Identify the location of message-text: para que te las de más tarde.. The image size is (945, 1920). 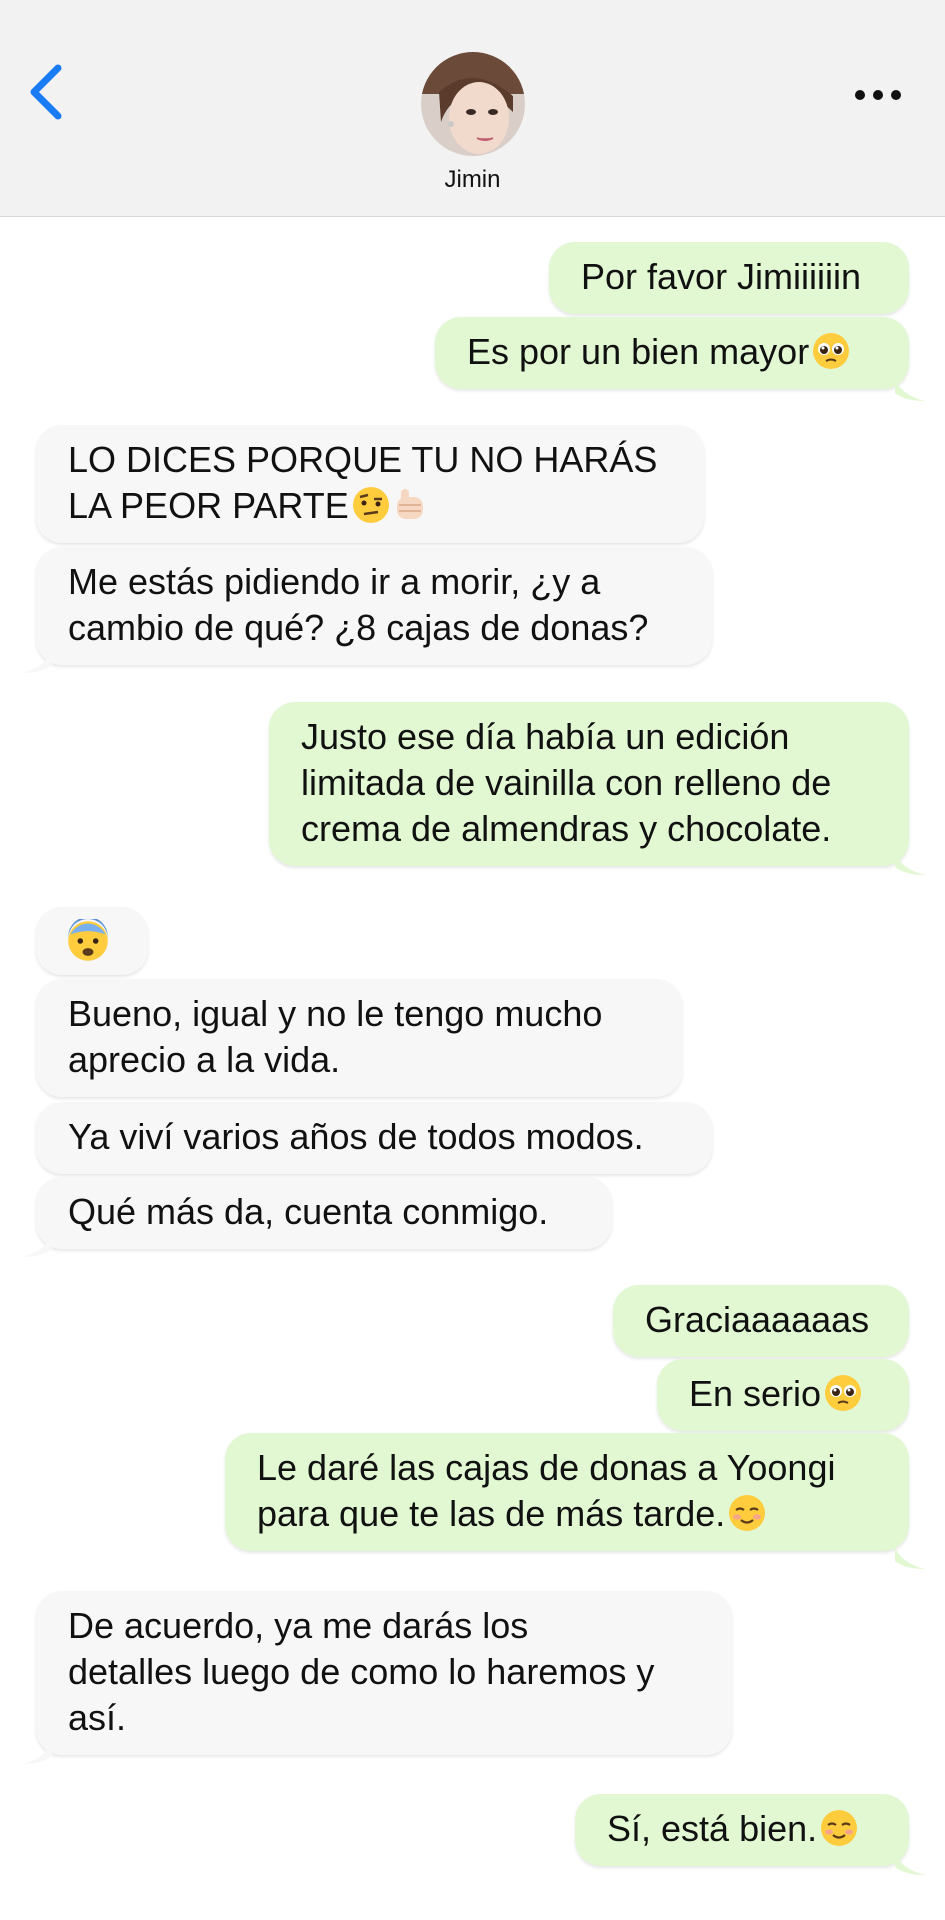
(491, 1513).